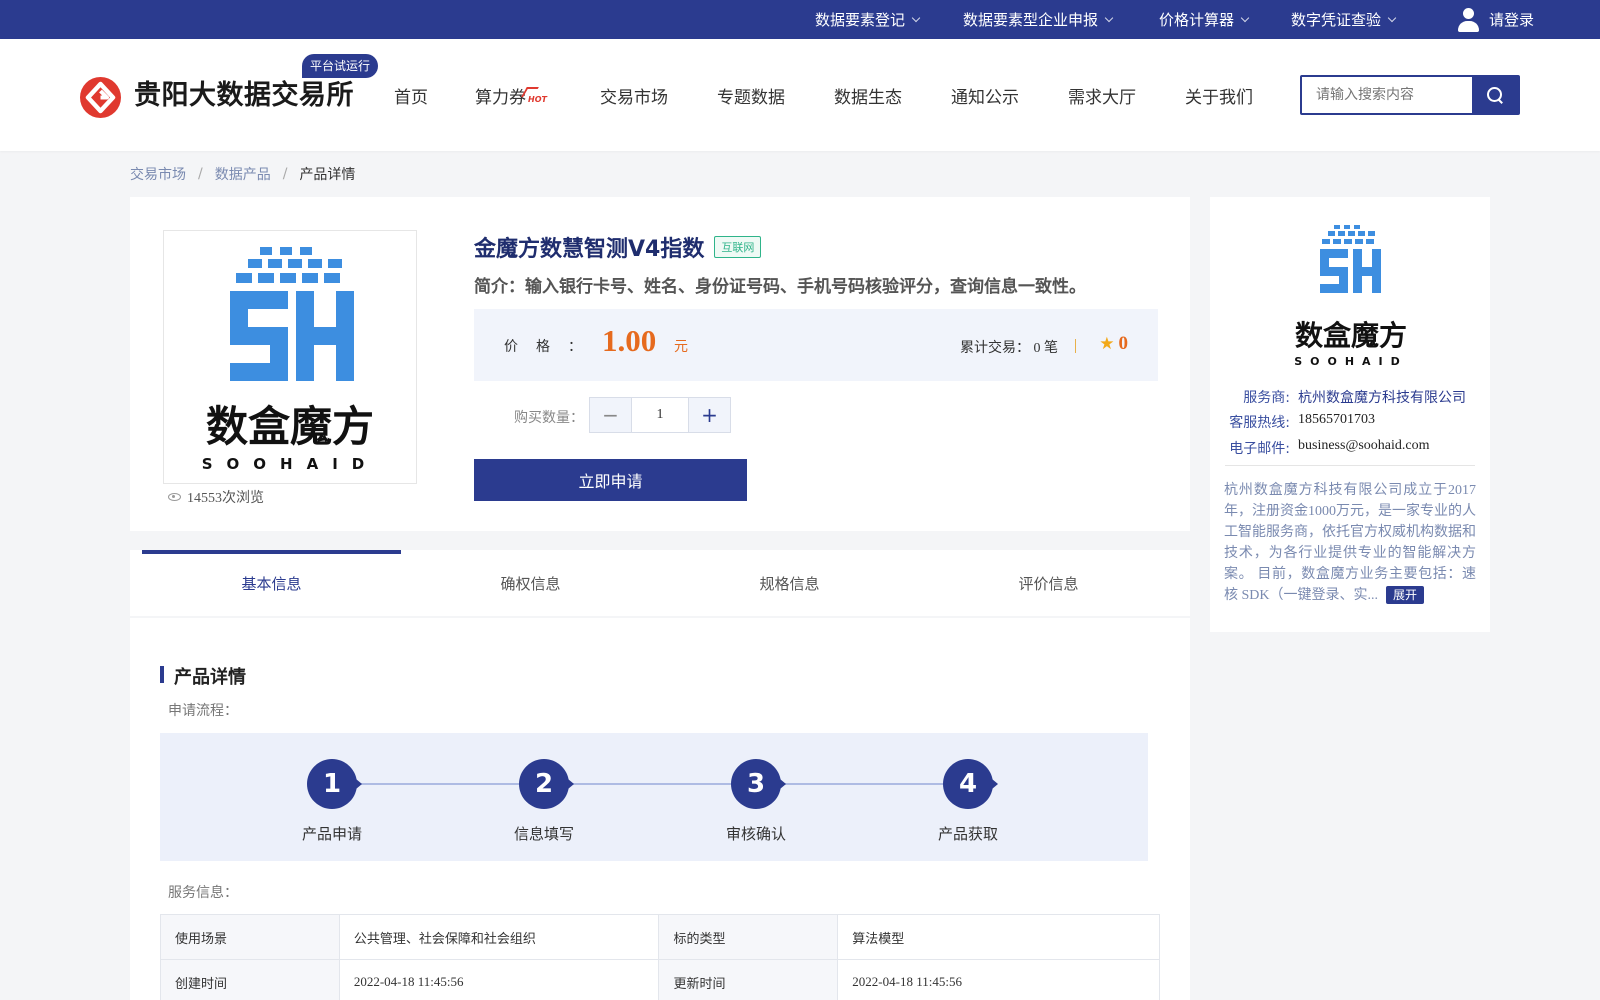 The image size is (1600, 1000). What do you see at coordinates (1378, 397) in the screenshot?
I see `provider-name-link: 杭州数盒魔方科技有限公司` at bounding box center [1378, 397].